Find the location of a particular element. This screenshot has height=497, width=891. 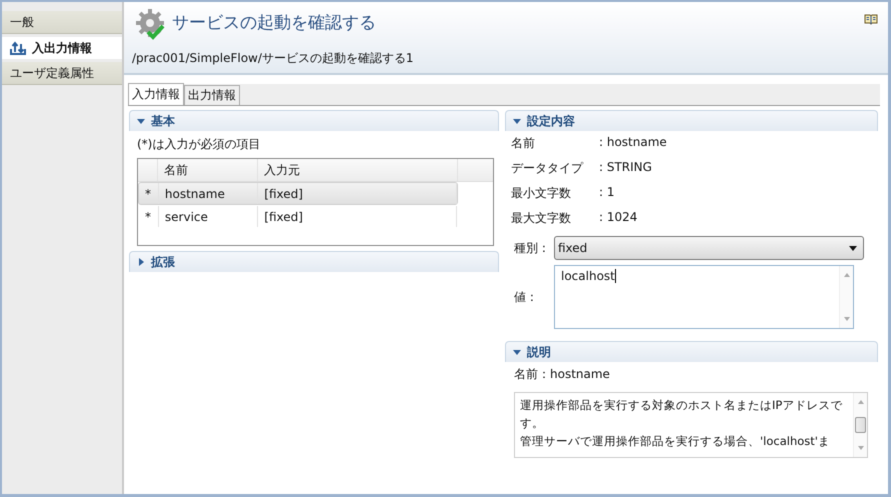

table-row: * service [fixed] is located at coordinates (298, 216).